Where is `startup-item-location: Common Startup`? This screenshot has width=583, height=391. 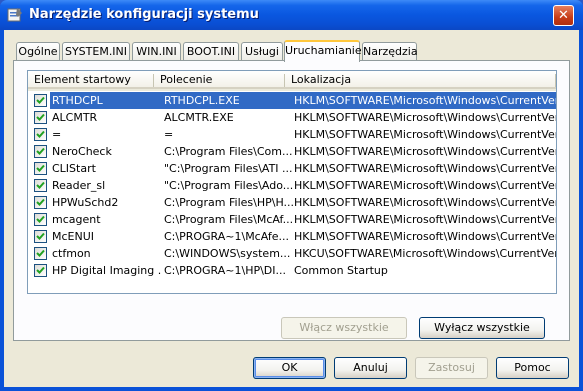 startup-item-location: Common Startup is located at coordinates (341, 270).